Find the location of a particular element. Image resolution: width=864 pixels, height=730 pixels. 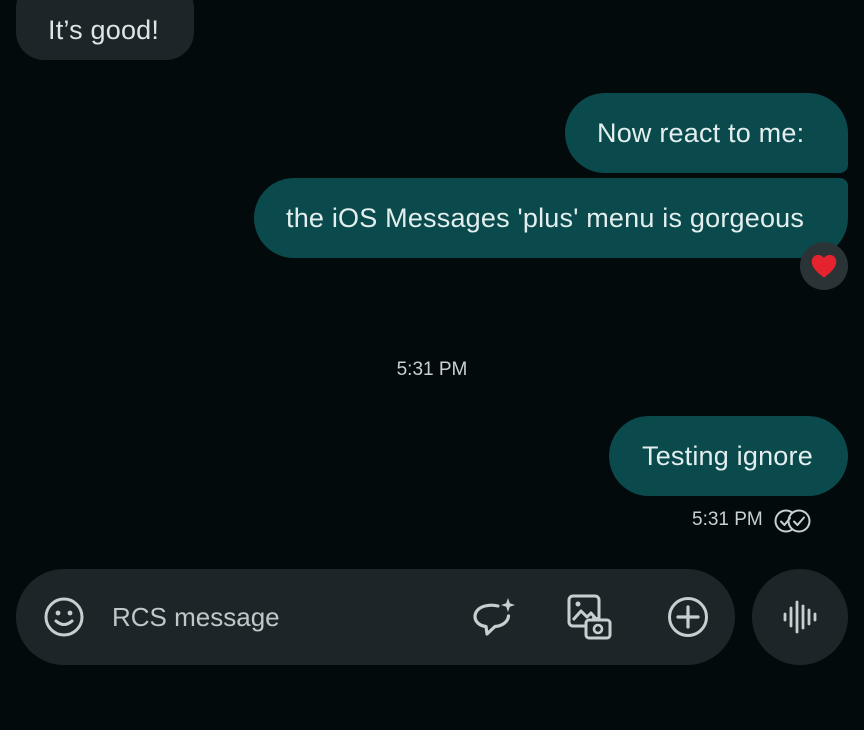

emoji-icon is located at coordinates (64, 617).